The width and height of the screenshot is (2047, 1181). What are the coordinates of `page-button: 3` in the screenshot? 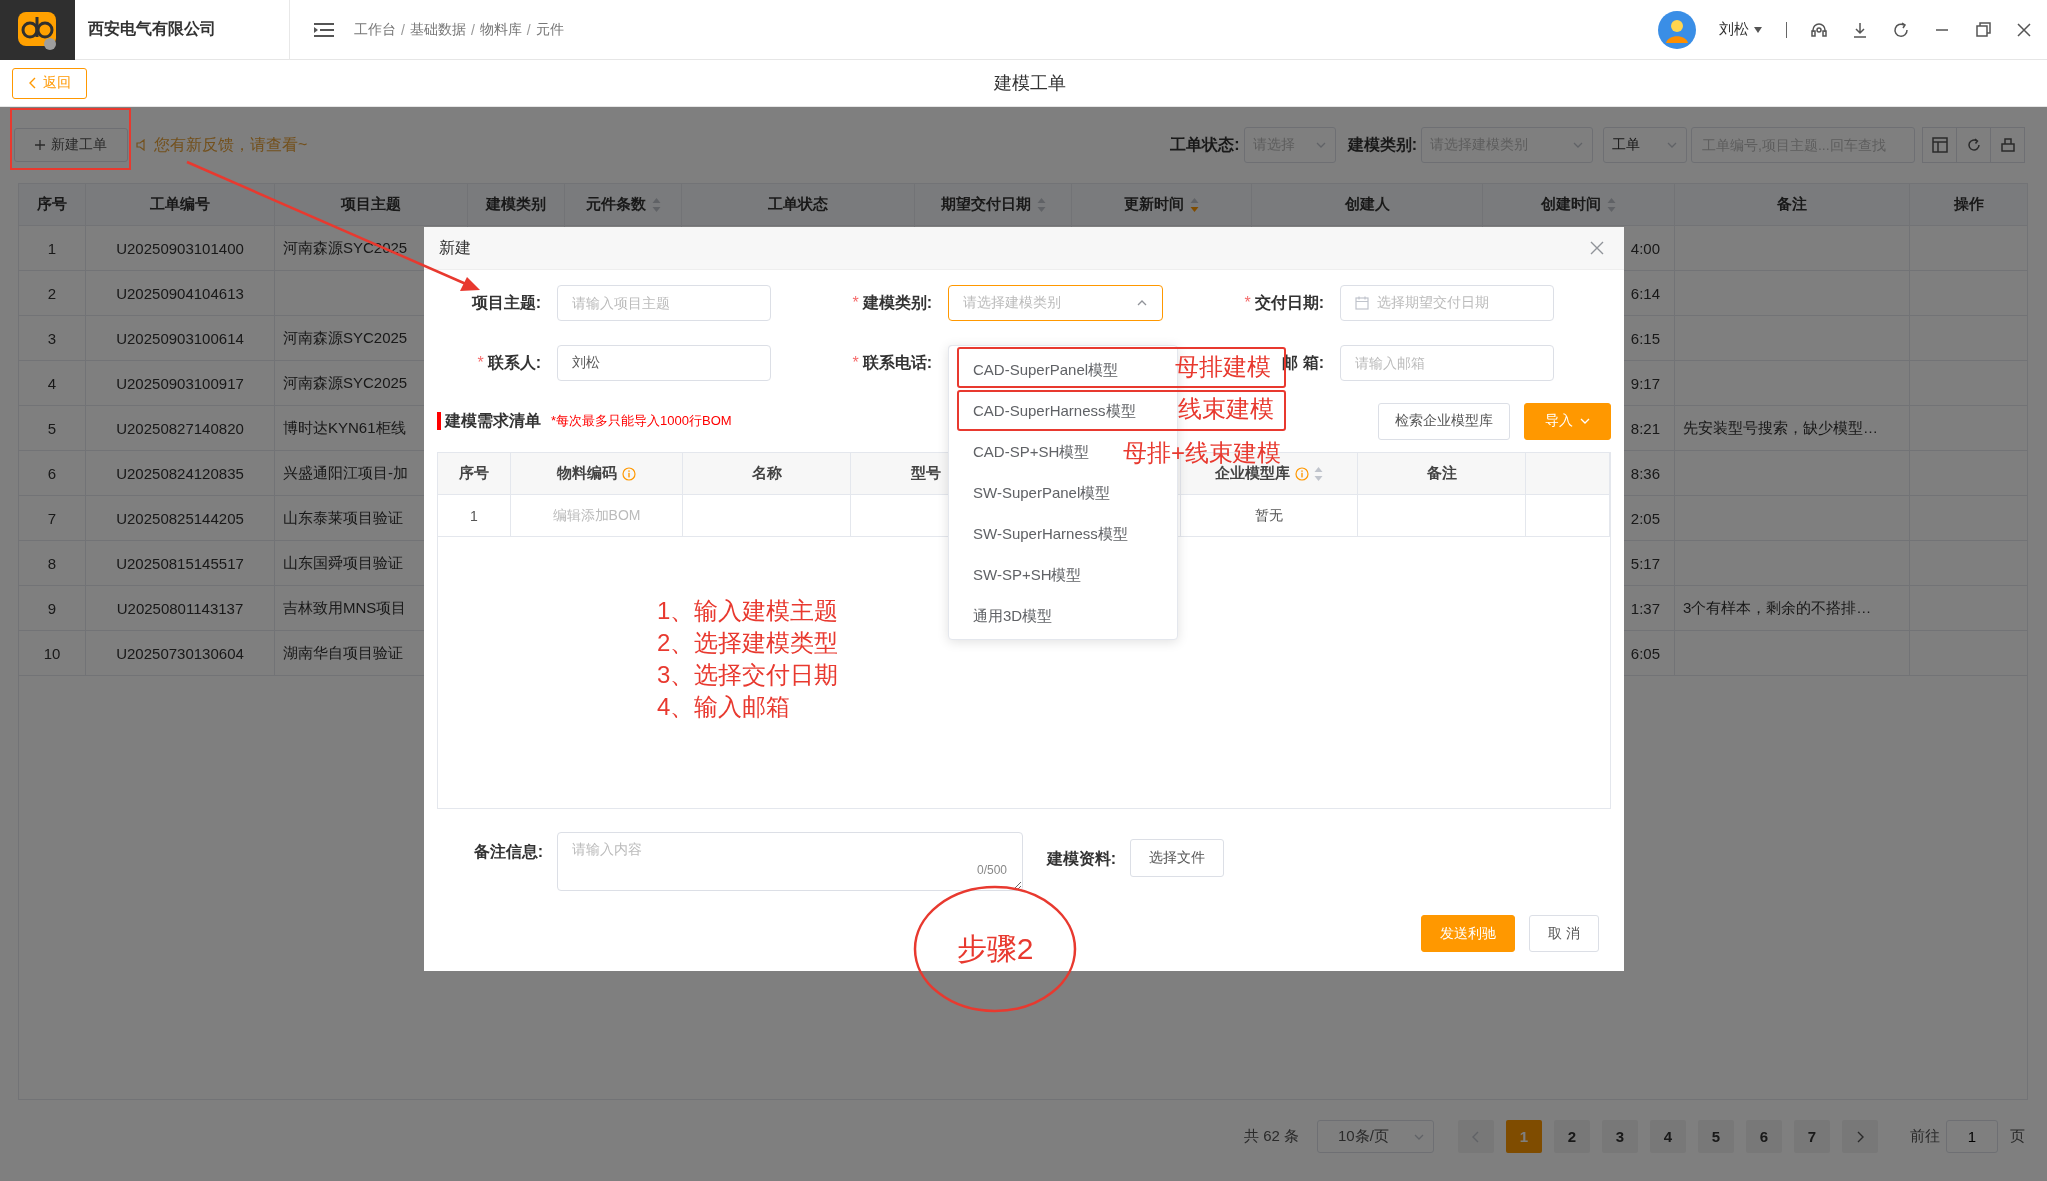 It's located at (1620, 1136).